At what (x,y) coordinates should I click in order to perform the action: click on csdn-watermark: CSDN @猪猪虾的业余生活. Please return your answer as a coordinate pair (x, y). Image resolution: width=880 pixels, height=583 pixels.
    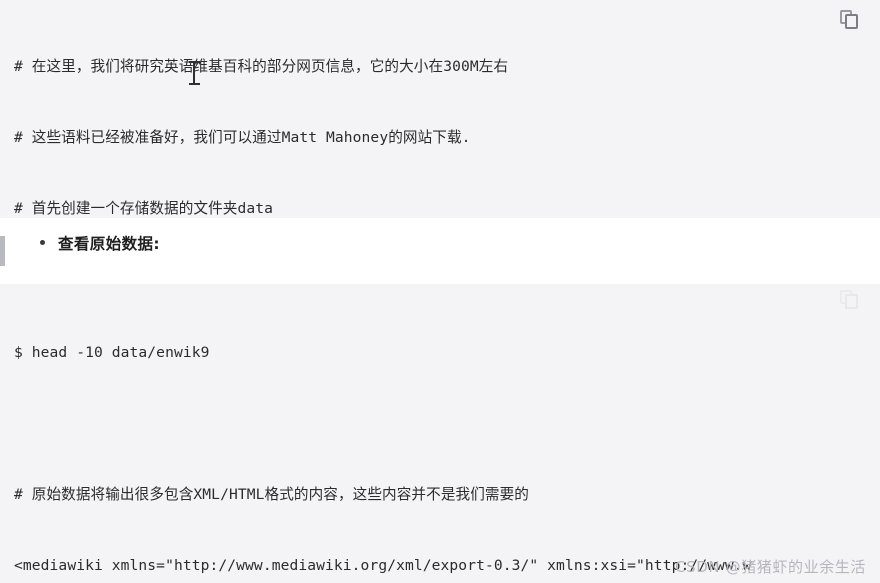
    Looking at the image, I should click on (770, 567).